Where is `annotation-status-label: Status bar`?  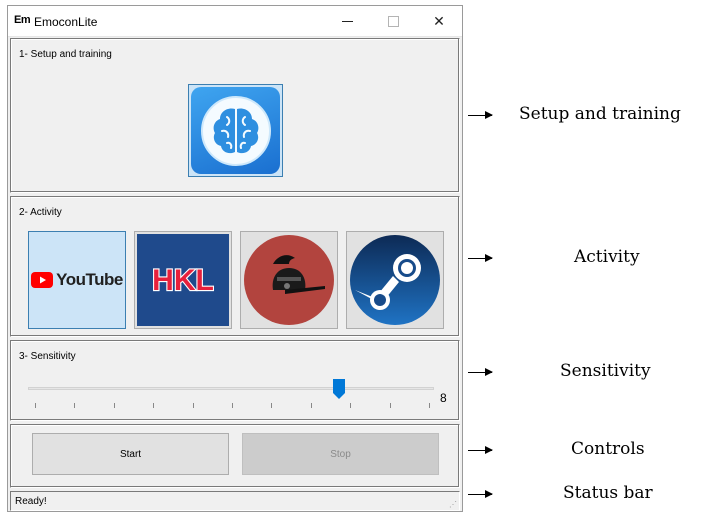 annotation-status-label: Status bar is located at coordinates (608, 493).